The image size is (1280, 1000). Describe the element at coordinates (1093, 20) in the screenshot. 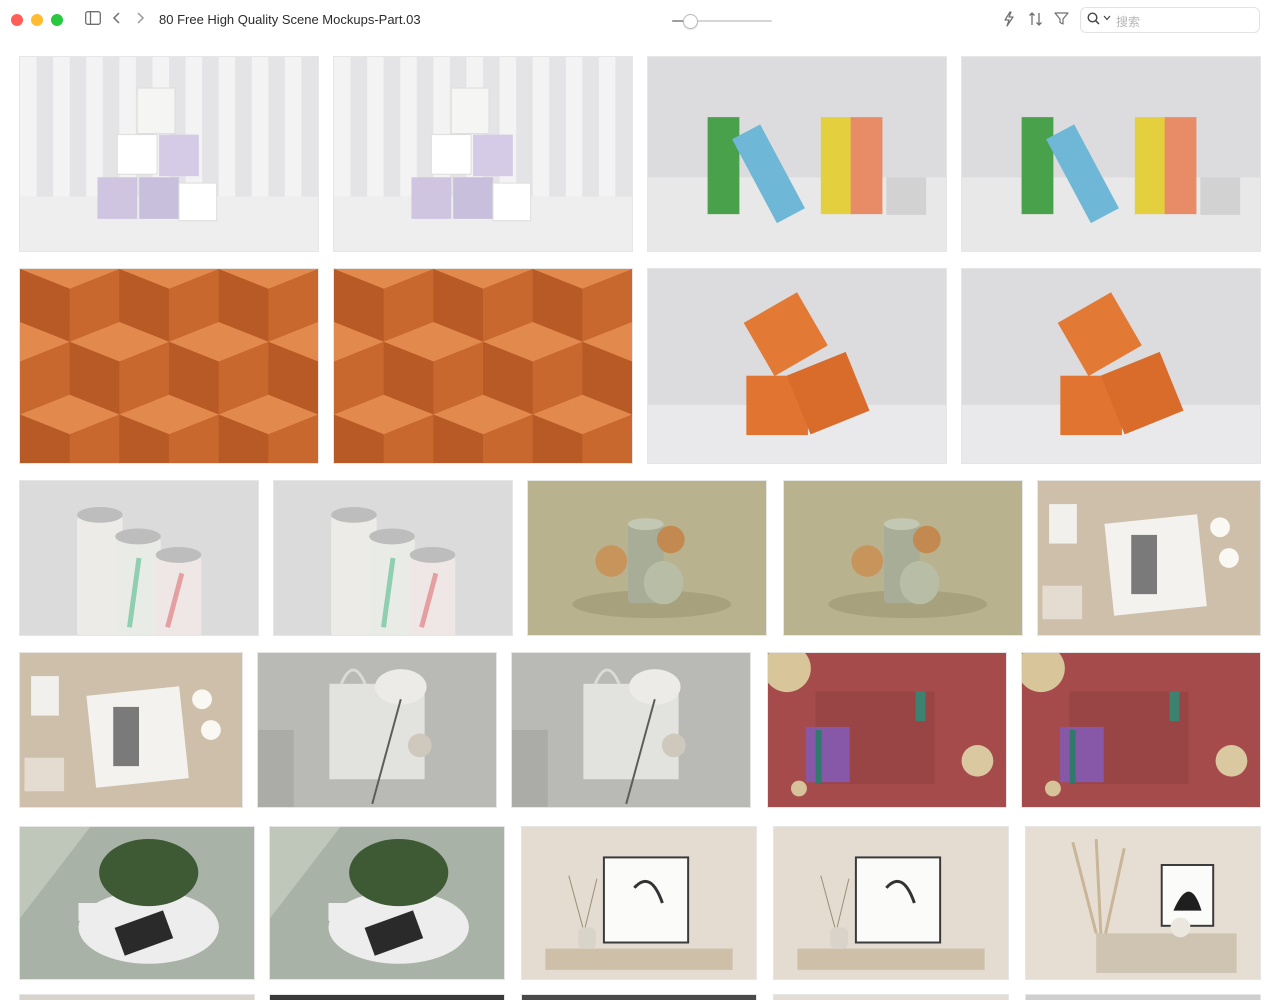

I see `search-icon` at that location.